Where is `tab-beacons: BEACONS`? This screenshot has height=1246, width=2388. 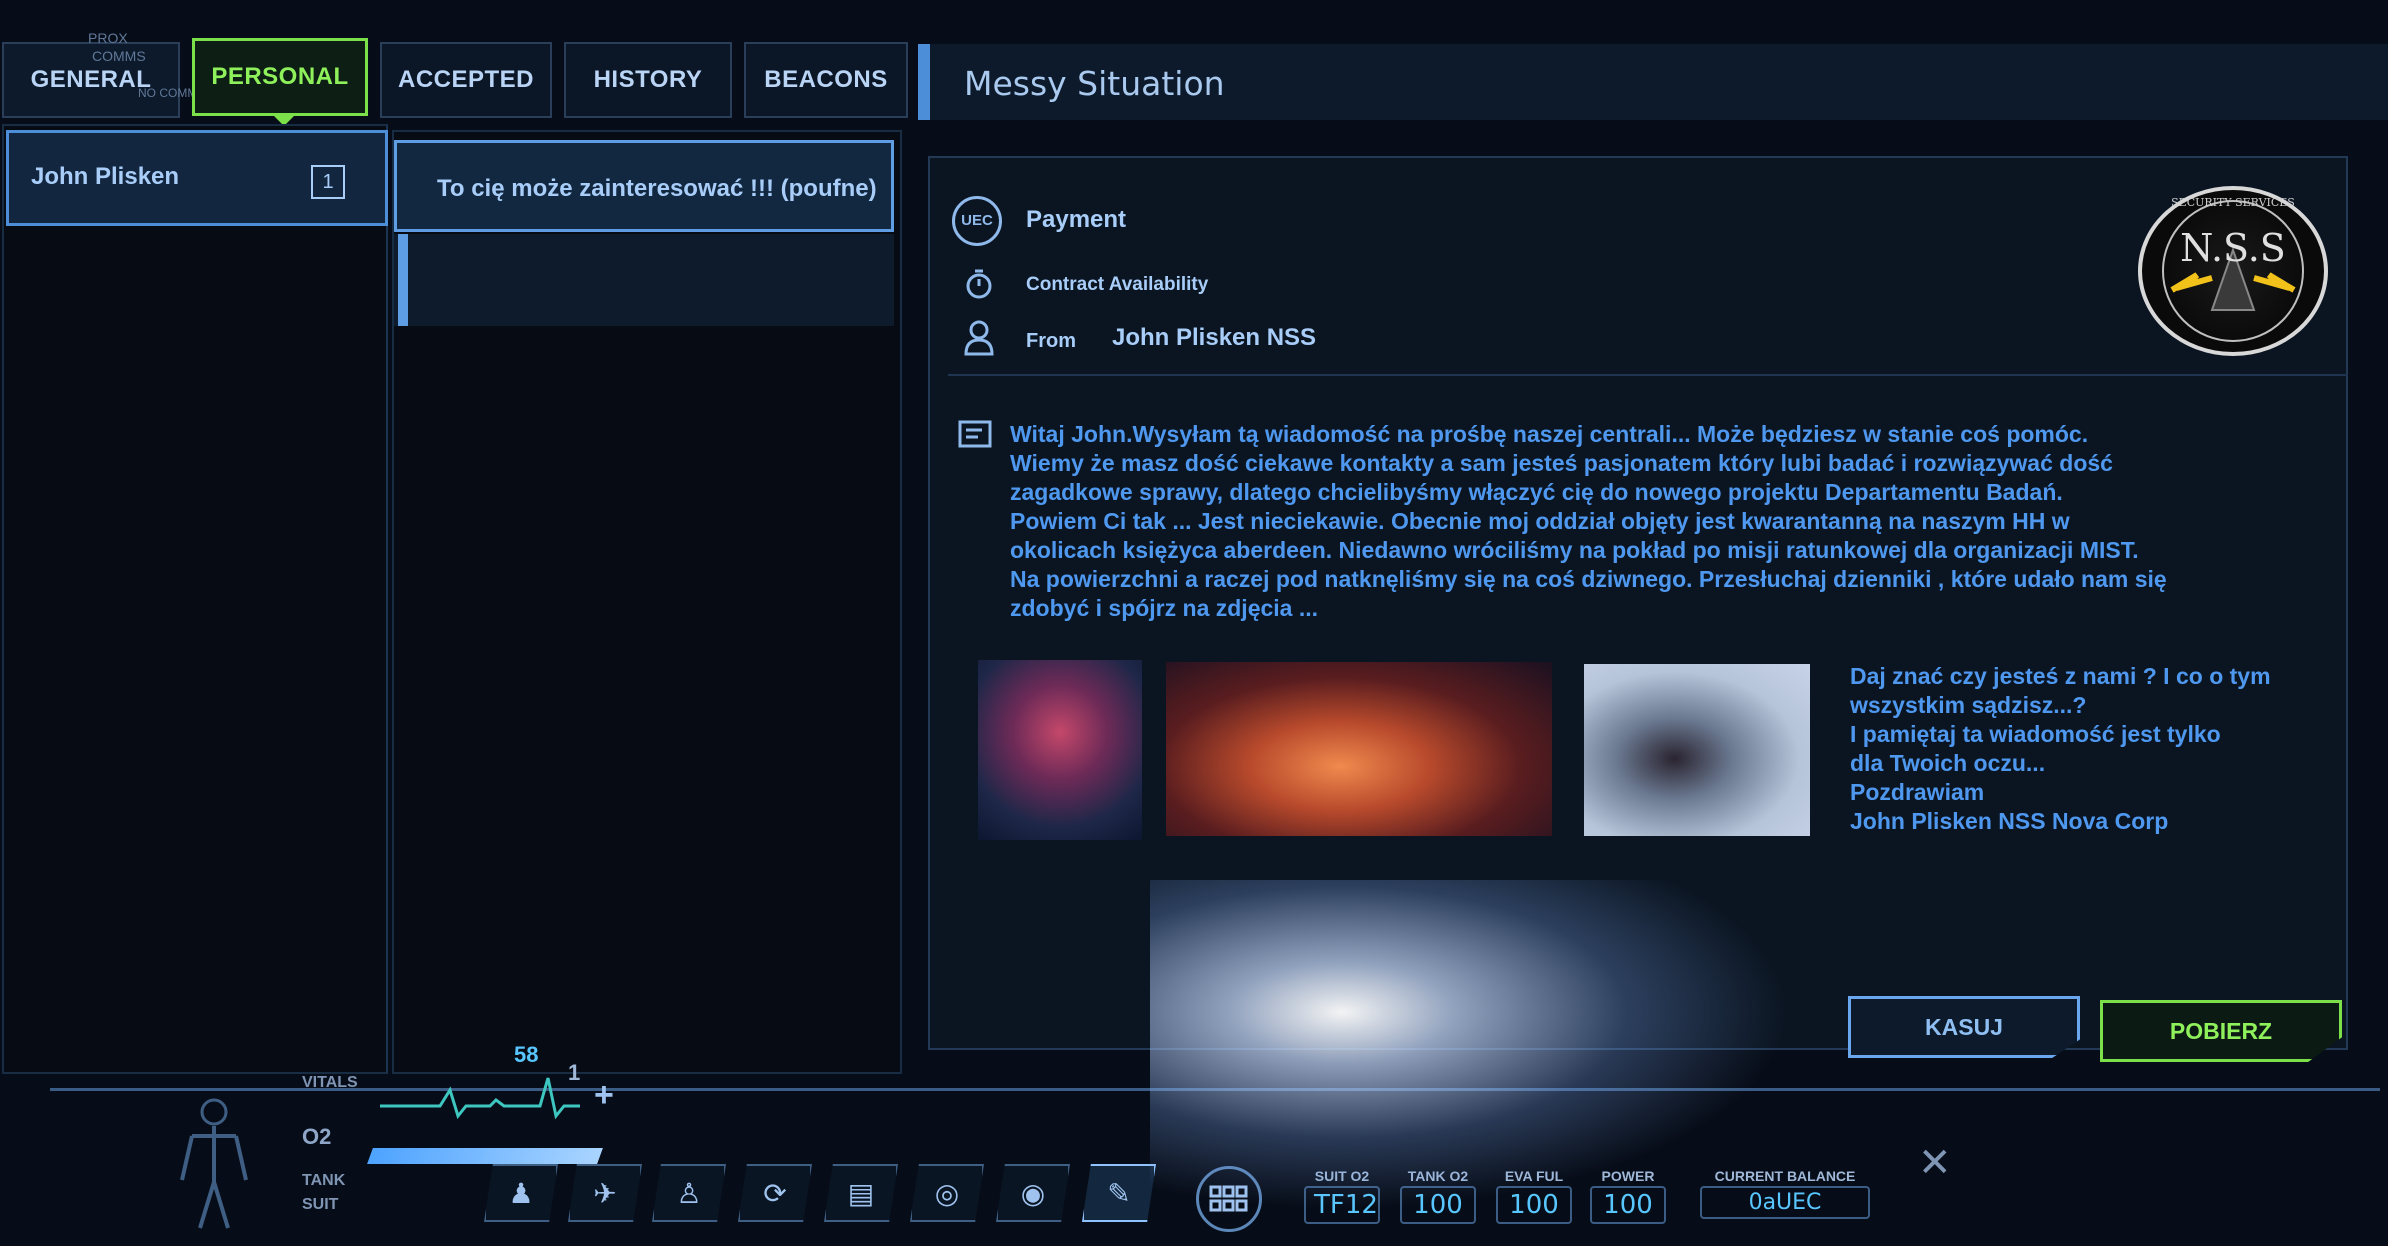 tab-beacons: BEACONS is located at coordinates (826, 80).